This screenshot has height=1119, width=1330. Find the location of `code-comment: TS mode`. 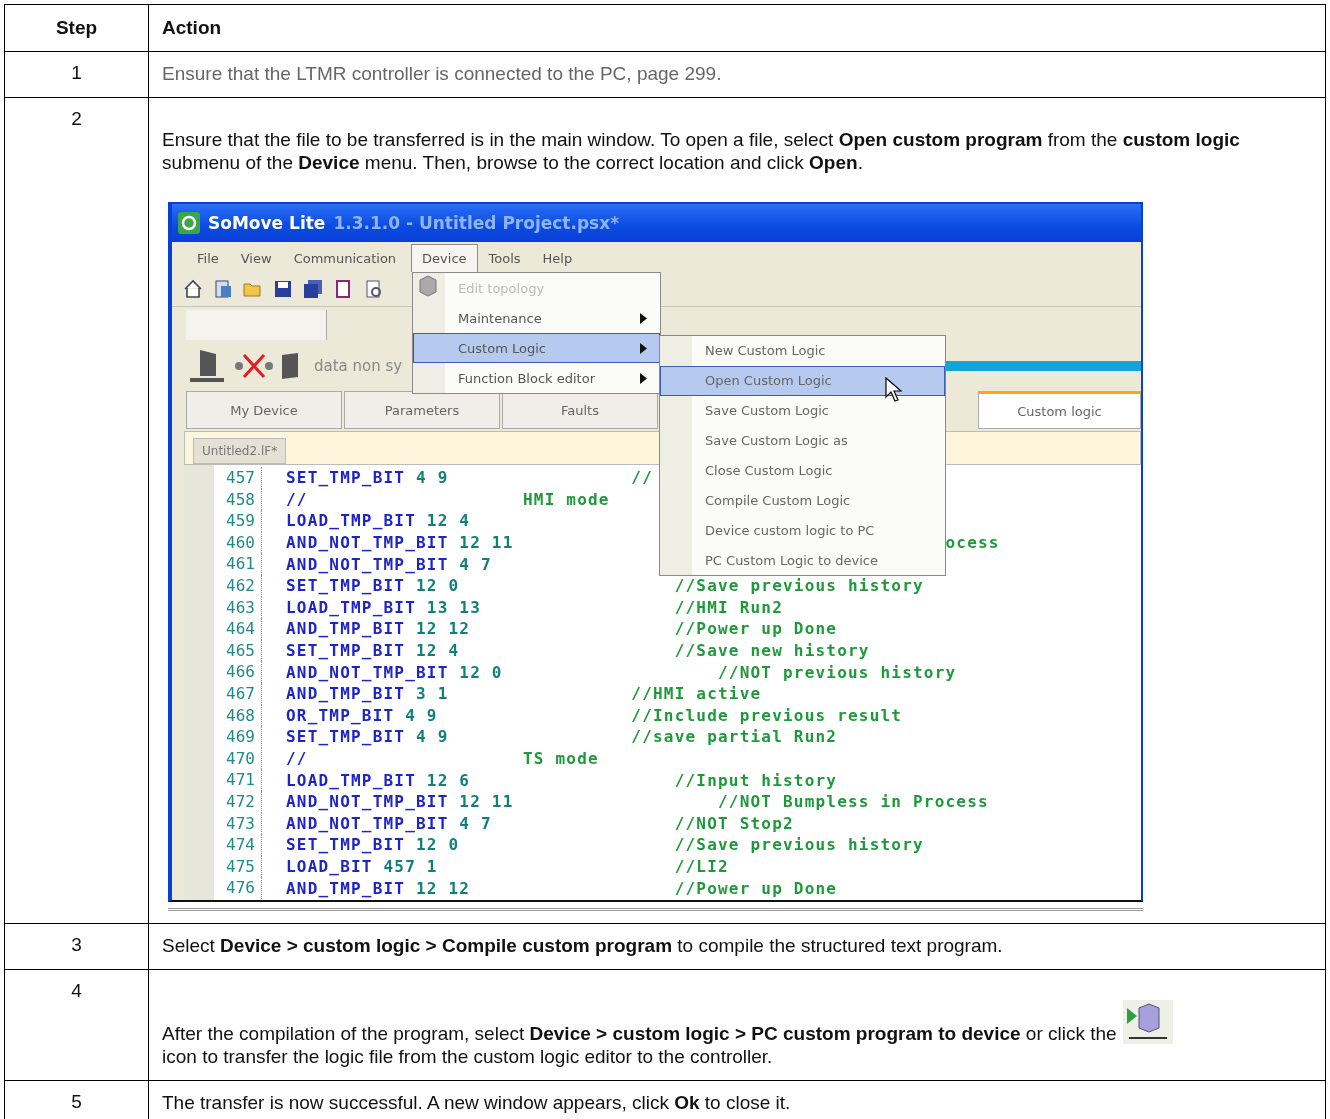

code-comment: TS mode is located at coordinates (561, 758).